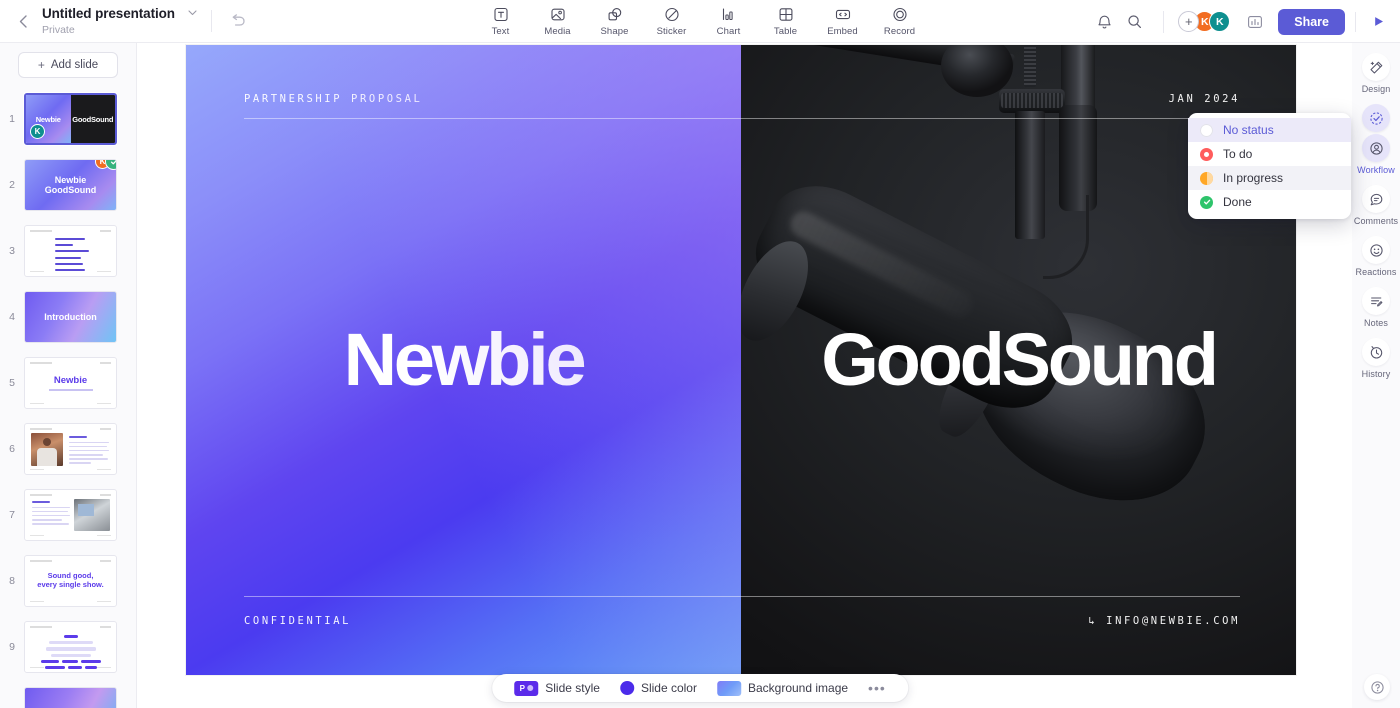 This screenshot has height=708, width=1400. Describe the element at coordinates (501, 20) in the screenshot. I see `tool-text: Text` at that location.